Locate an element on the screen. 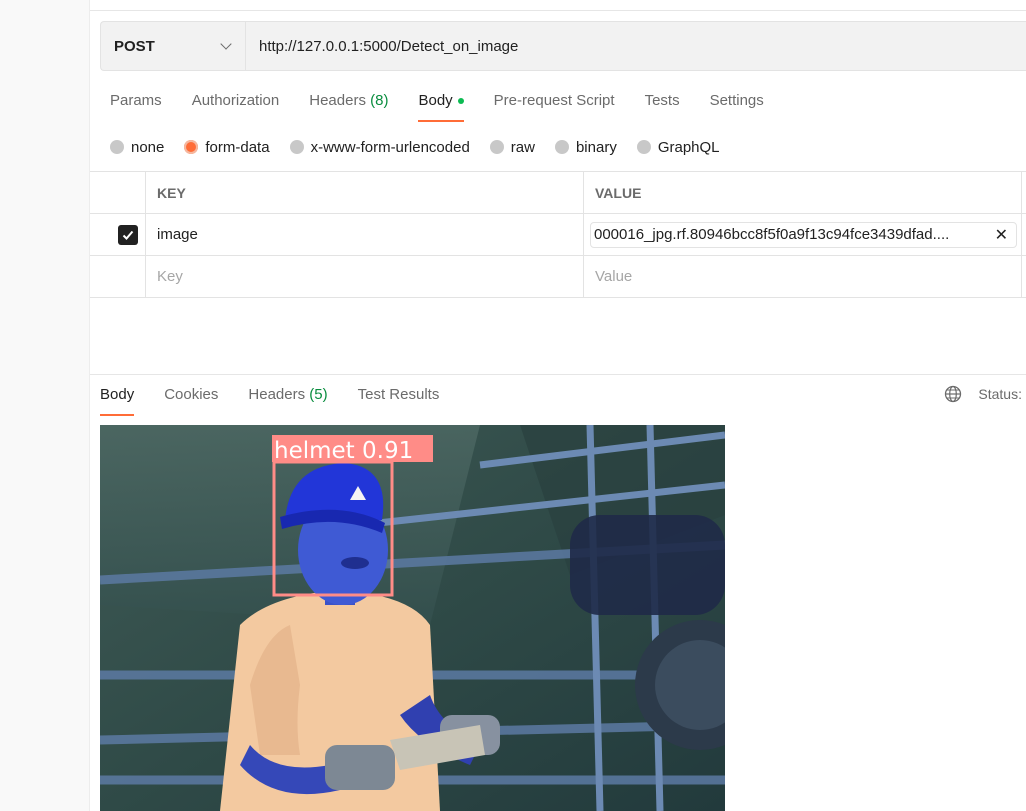 The height and width of the screenshot is (811, 1026). tab-label: Test Results is located at coordinates (398, 394).